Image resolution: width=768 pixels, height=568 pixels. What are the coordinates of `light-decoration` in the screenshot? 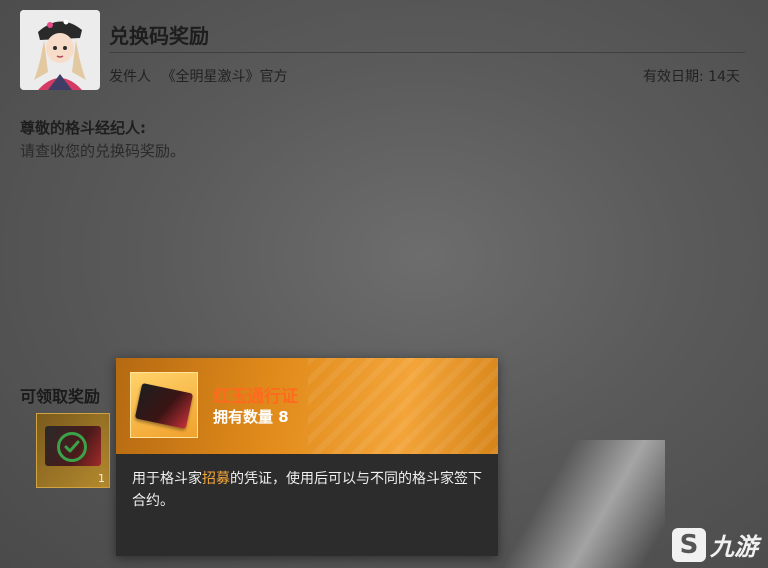 It's located at (585, 504).